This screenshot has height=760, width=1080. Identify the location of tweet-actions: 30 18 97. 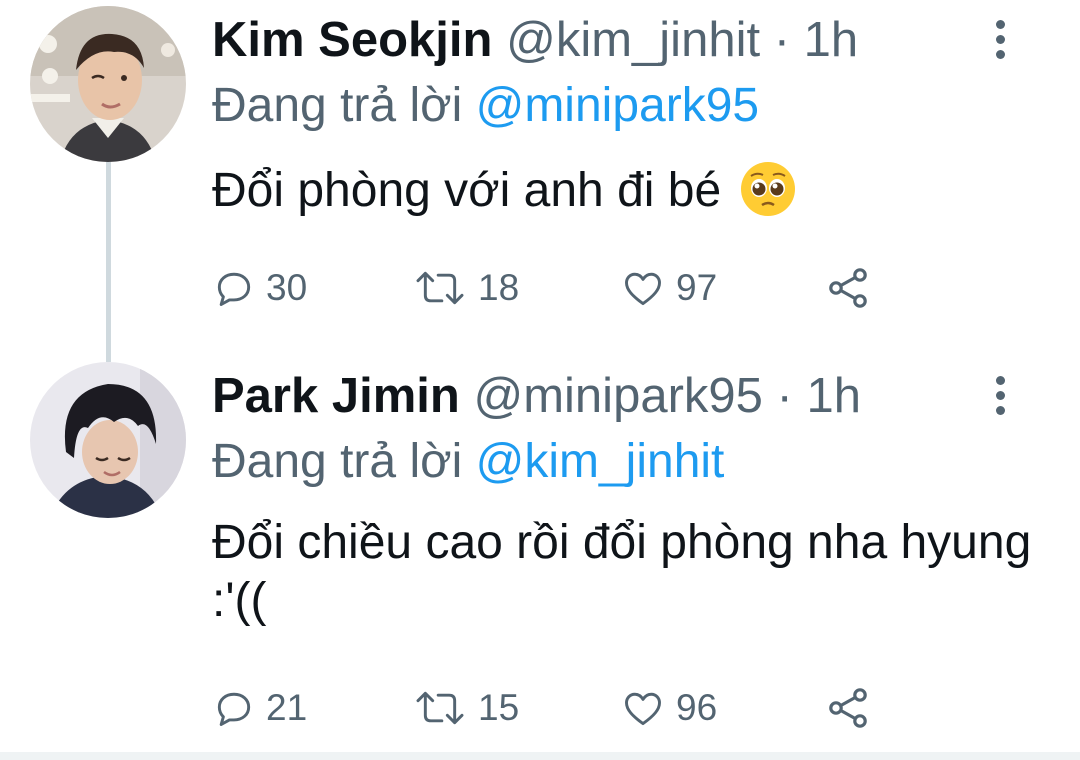
(562, 288).